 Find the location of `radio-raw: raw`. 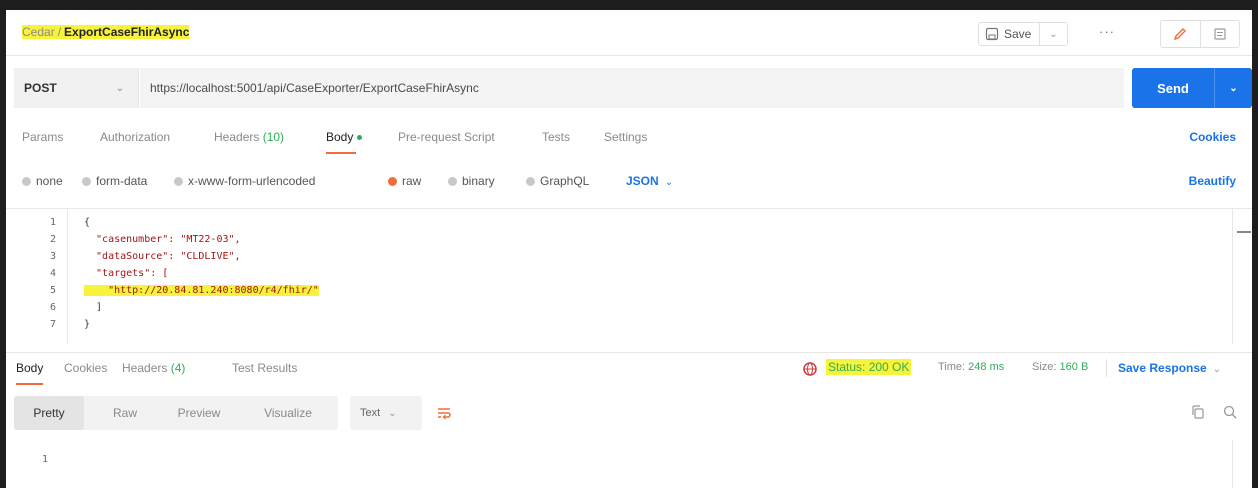

radio-raw: raw is located at coordinates (404, 181).